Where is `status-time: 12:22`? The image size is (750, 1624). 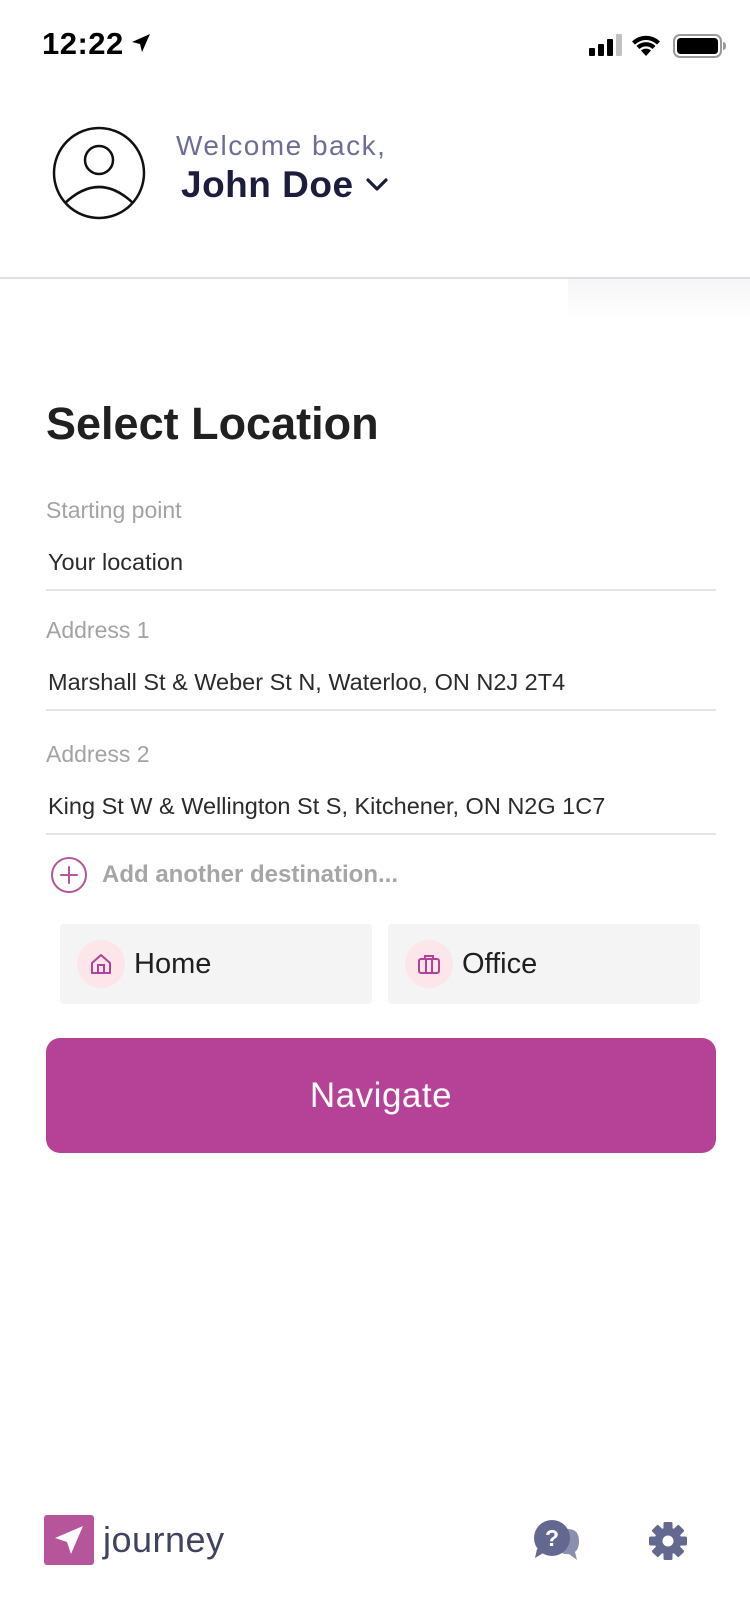
status-time: 12:22 is located at coordinates (83, 43).